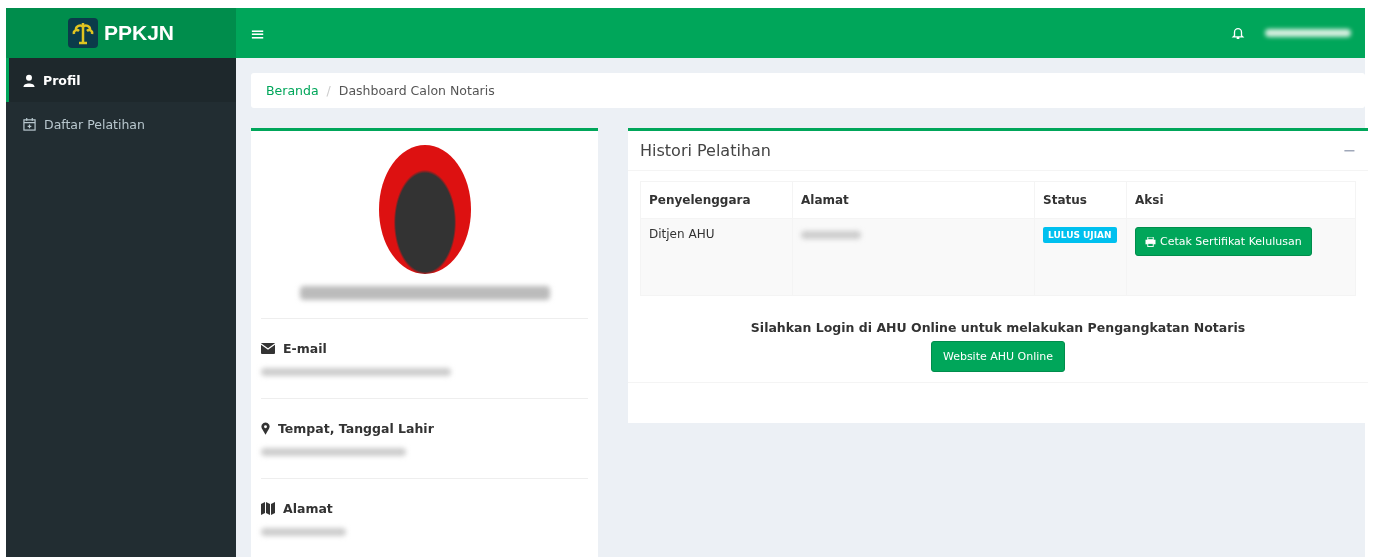 Image resolution: width=1375 pixels, height=557 pixels. What do you see at coordinates (716, 257) in the screenshot?
I see `table-cell: Ditjen AHU` at bounding box center [716, 257].